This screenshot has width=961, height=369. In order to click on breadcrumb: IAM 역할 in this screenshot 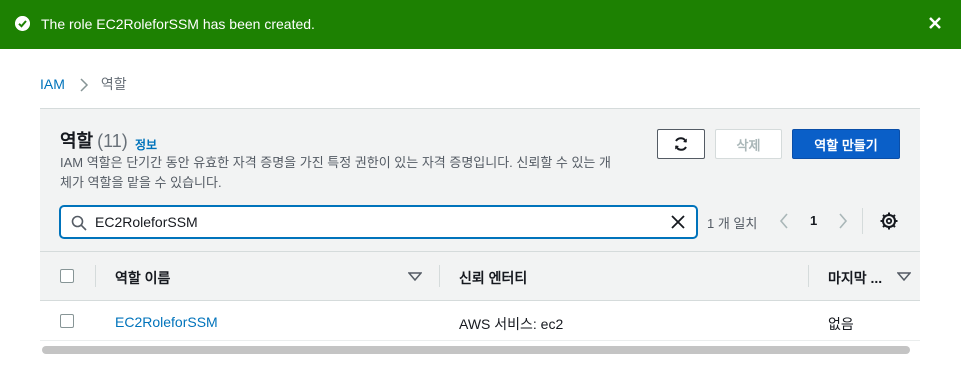, I will do `click(83, 84)`.